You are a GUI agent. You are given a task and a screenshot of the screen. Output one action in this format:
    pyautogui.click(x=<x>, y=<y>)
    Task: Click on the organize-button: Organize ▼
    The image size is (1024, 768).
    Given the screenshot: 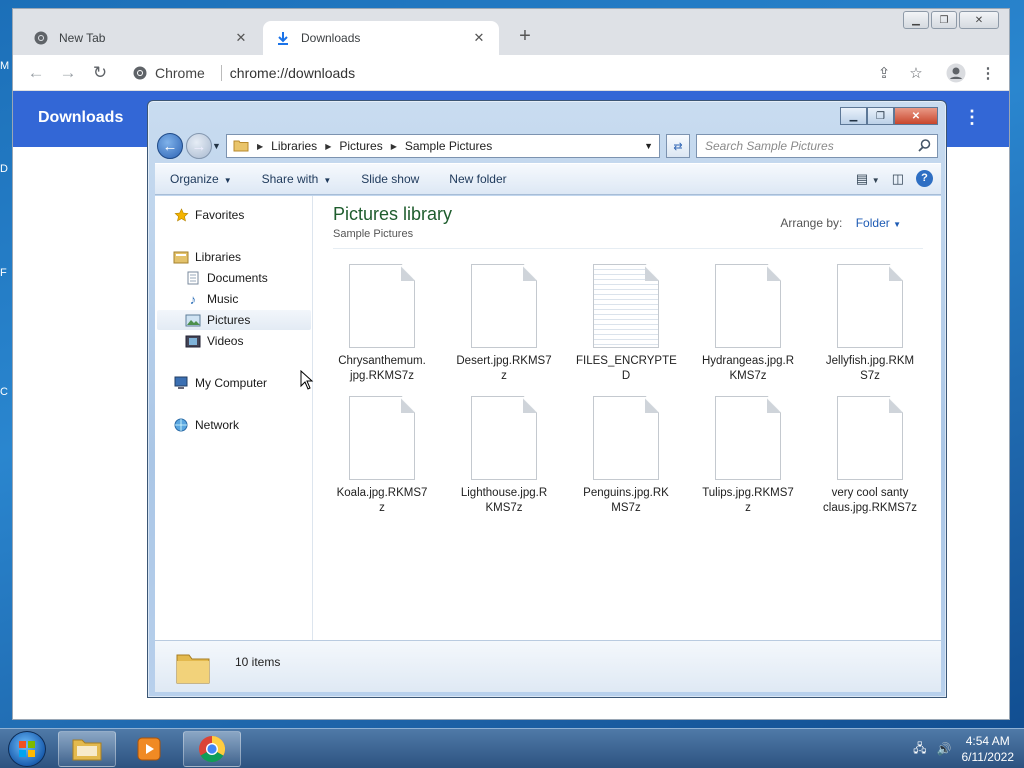 What is the action you would take?
    pyautogui.click(x=201, y=179)
    